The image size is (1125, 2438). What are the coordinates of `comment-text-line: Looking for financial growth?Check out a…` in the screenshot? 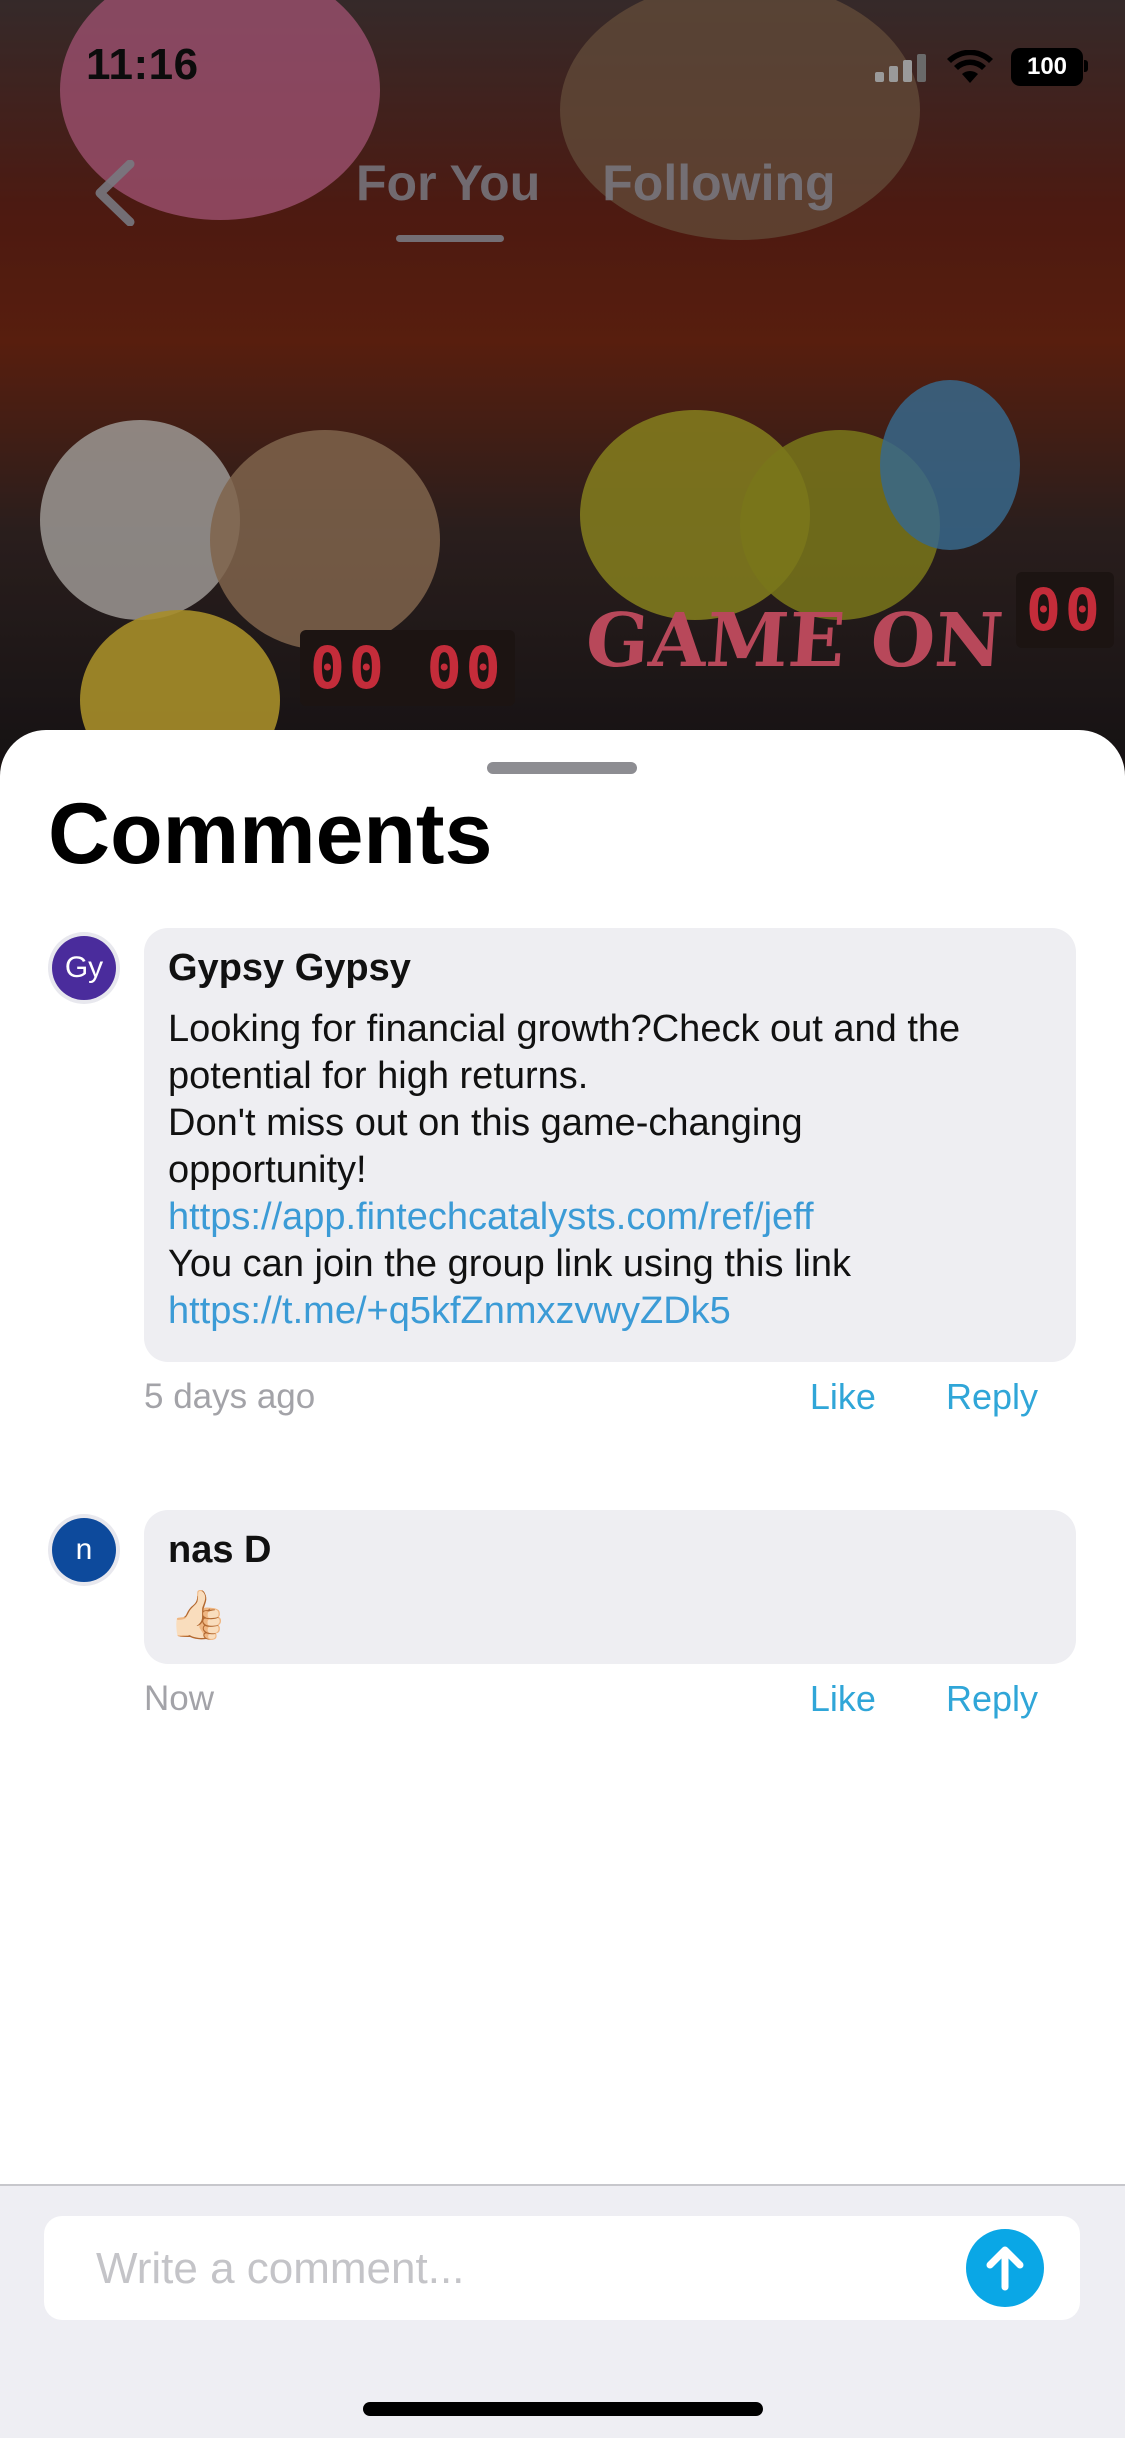 It's located at (564, 1029).